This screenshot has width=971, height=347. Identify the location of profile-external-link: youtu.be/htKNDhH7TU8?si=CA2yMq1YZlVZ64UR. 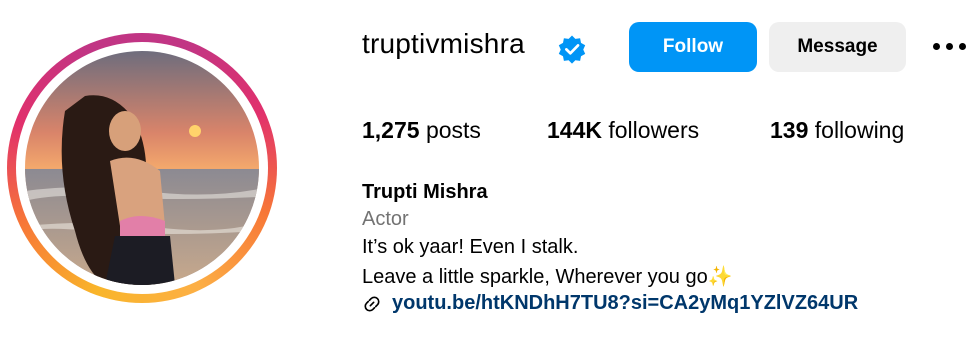
(625, 303).